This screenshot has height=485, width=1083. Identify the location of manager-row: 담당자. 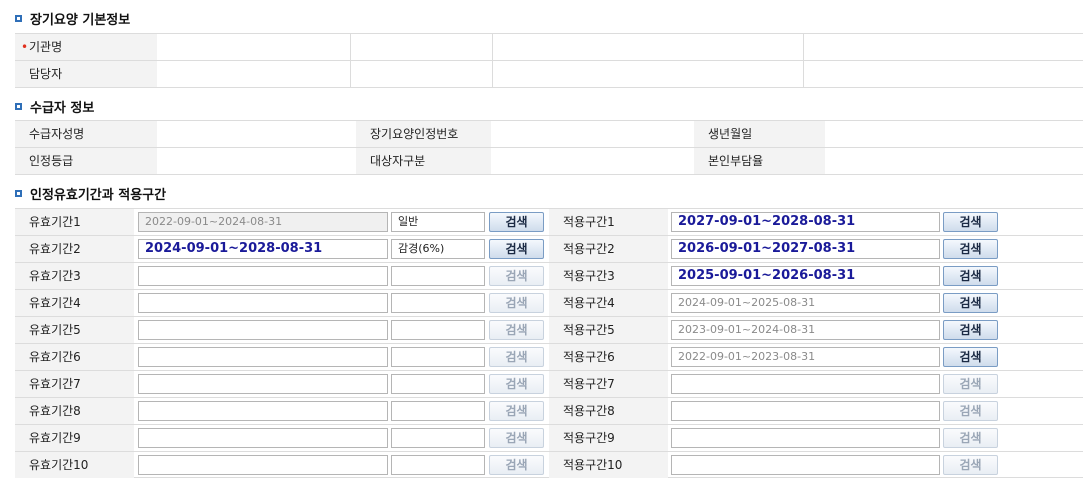
(549, 74).